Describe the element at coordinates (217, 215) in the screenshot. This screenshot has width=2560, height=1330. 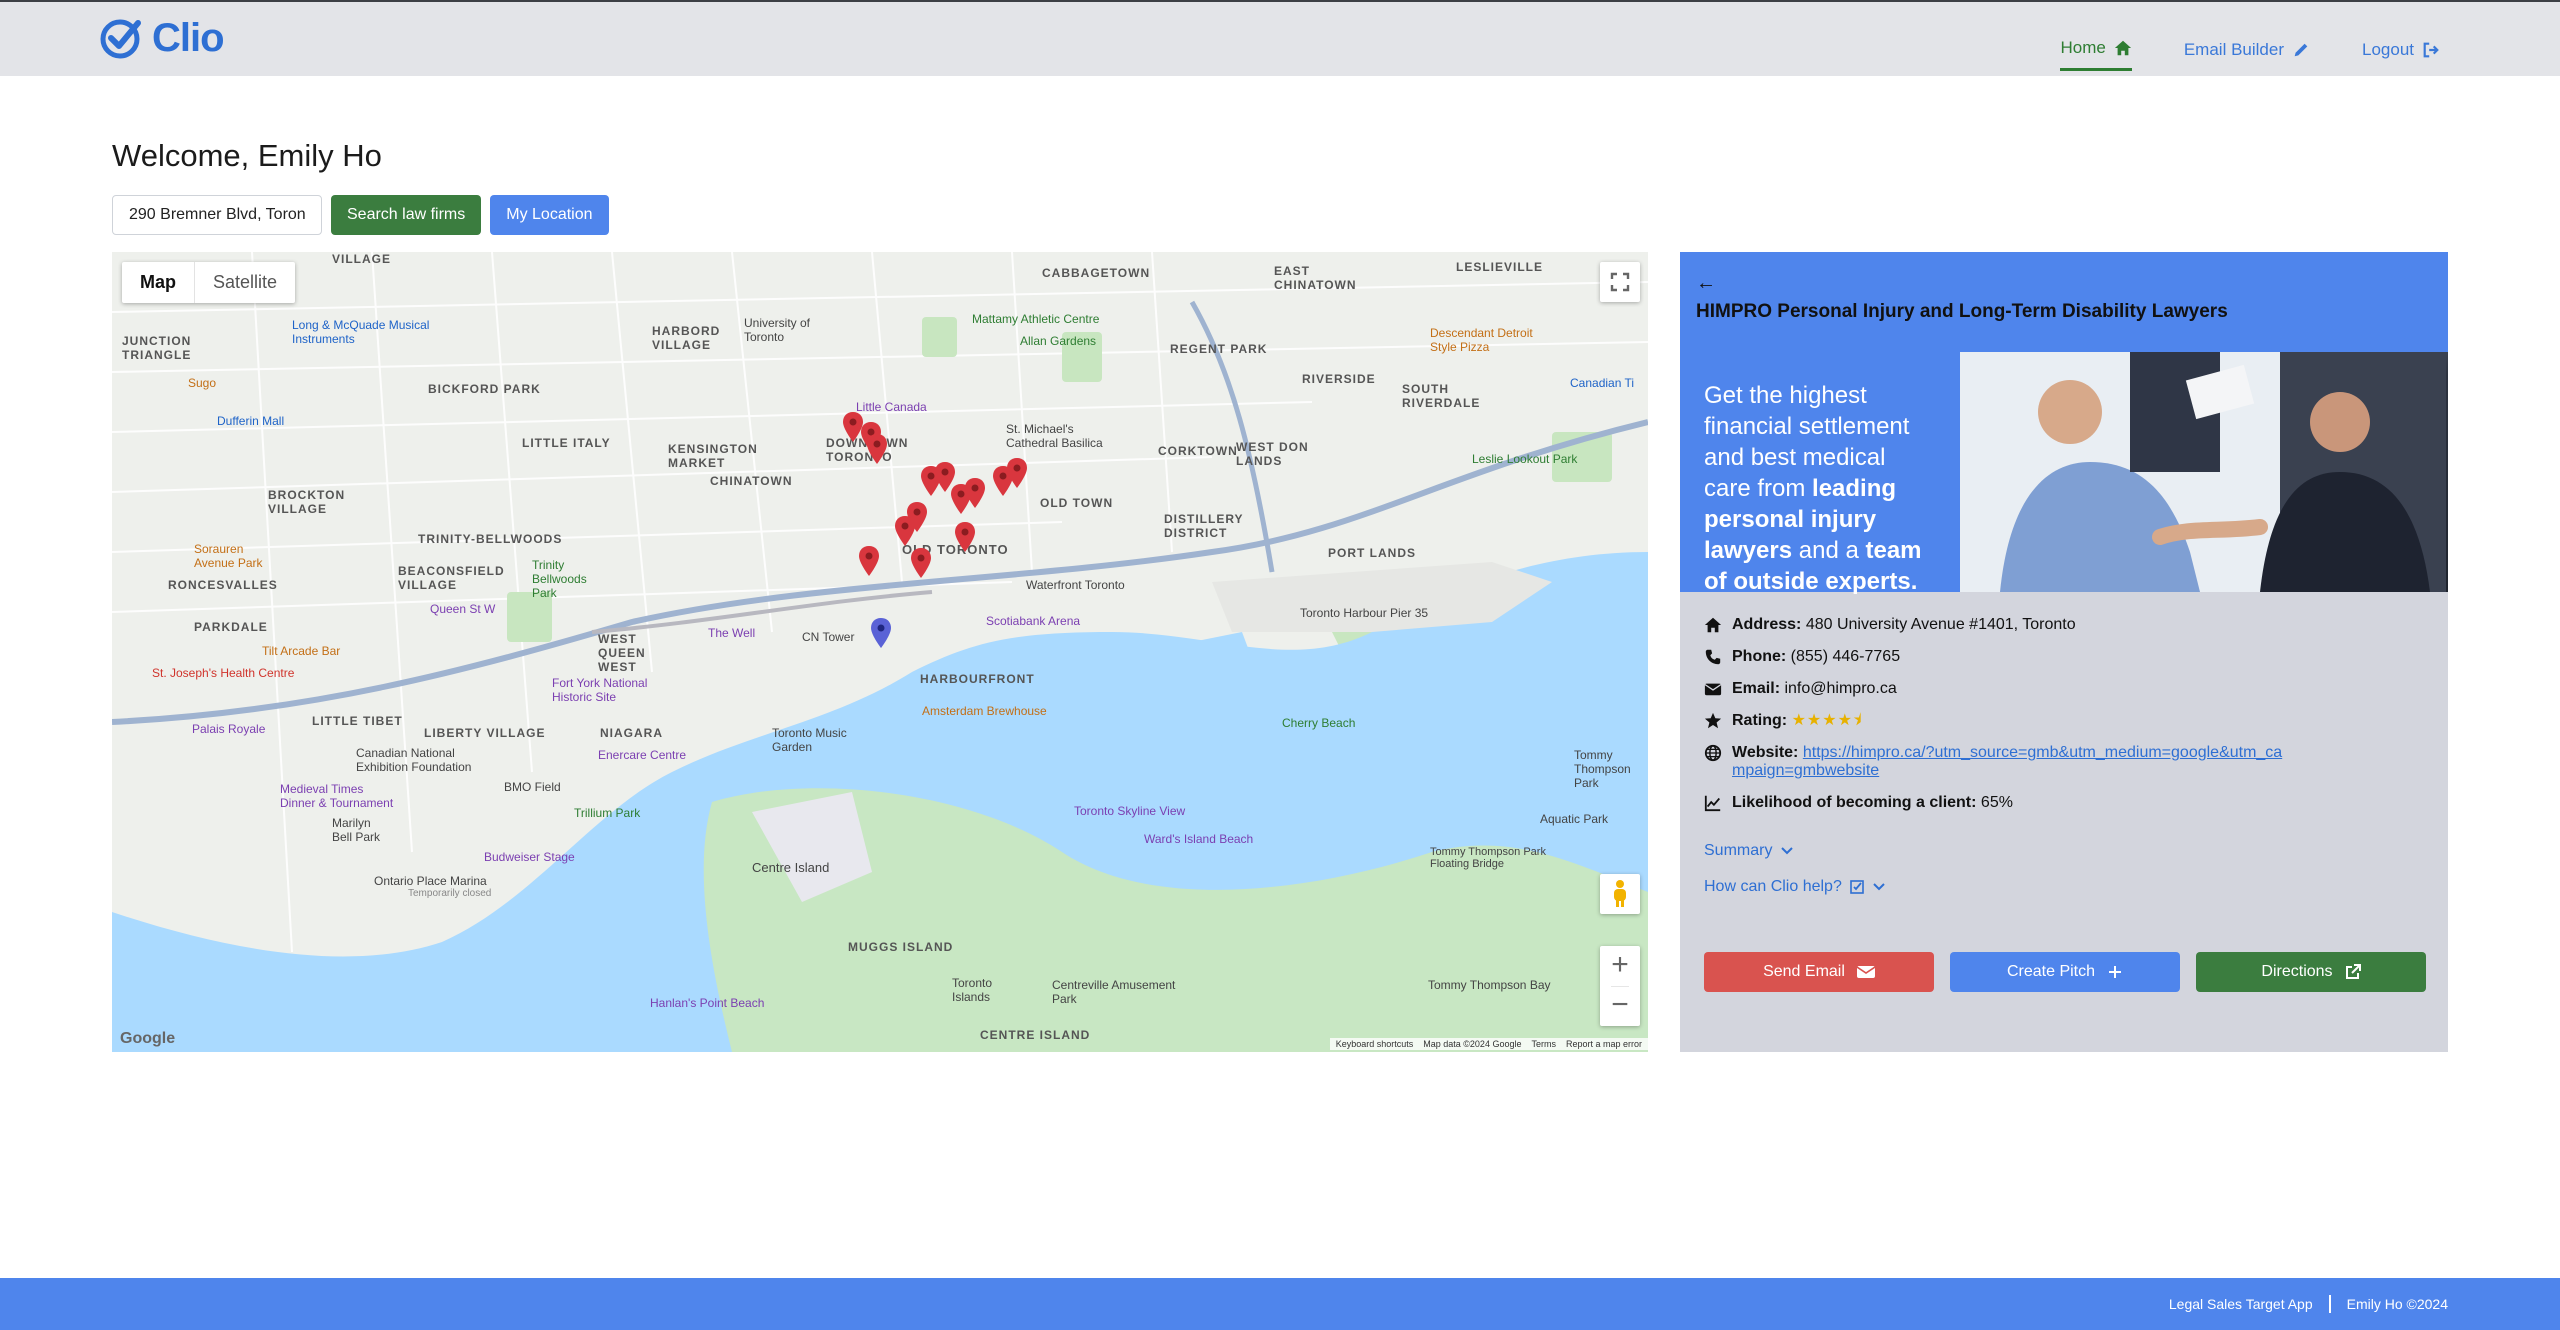
I see `address-input` at that location.